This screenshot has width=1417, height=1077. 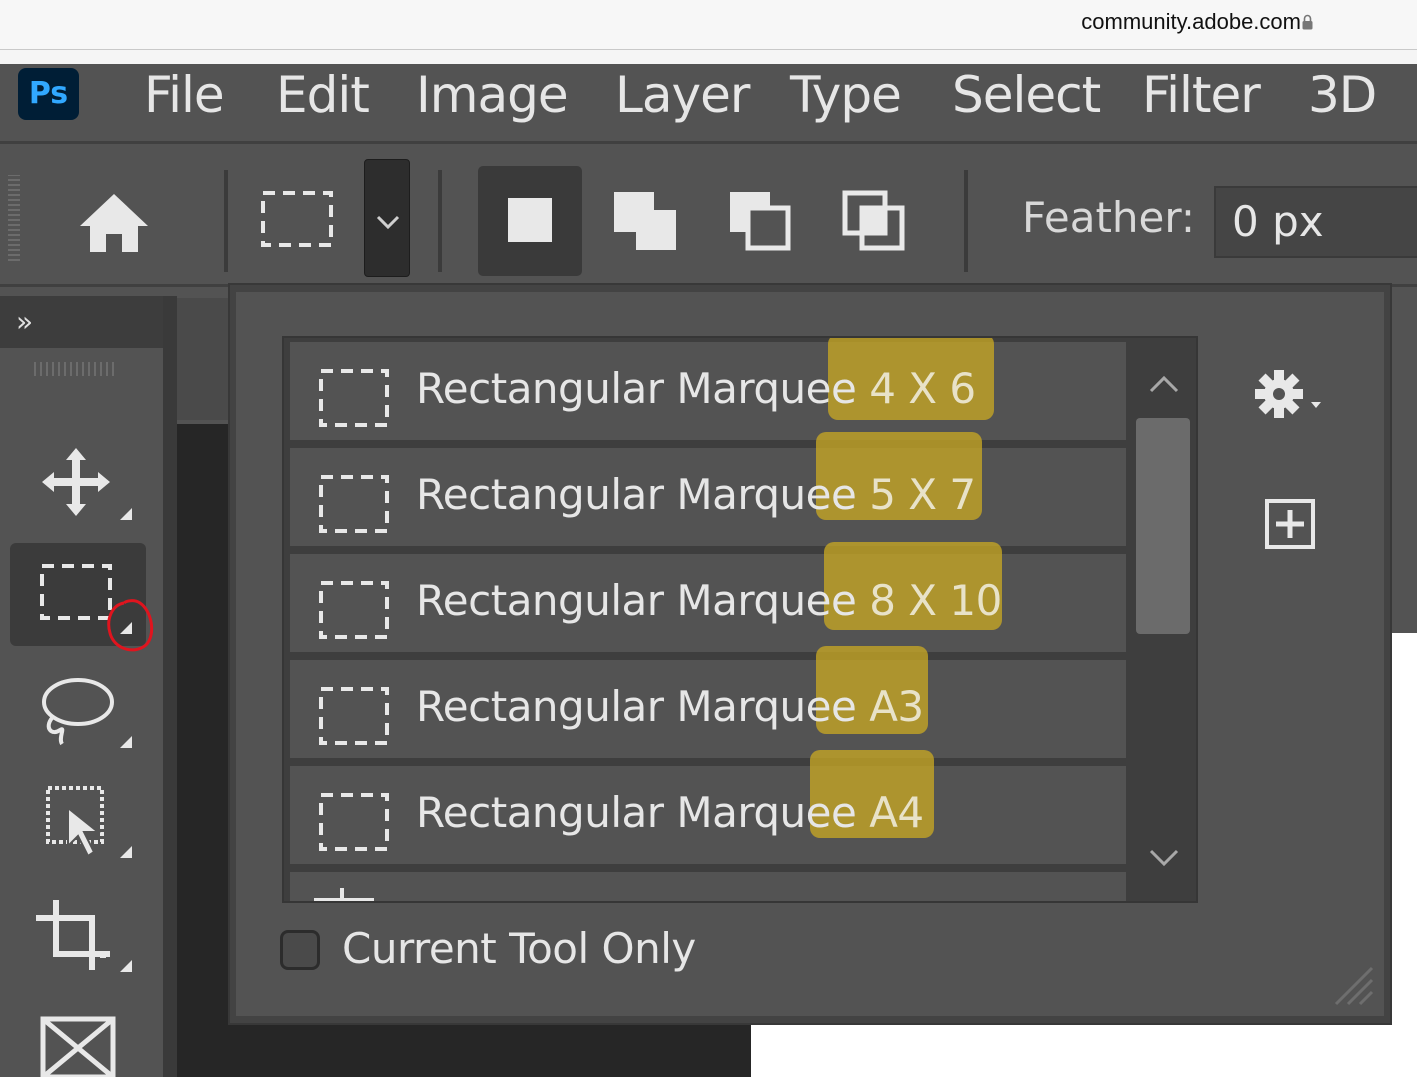 I want to click on list-item: Rectangular Marquee A4, so click(x=708, y=809).